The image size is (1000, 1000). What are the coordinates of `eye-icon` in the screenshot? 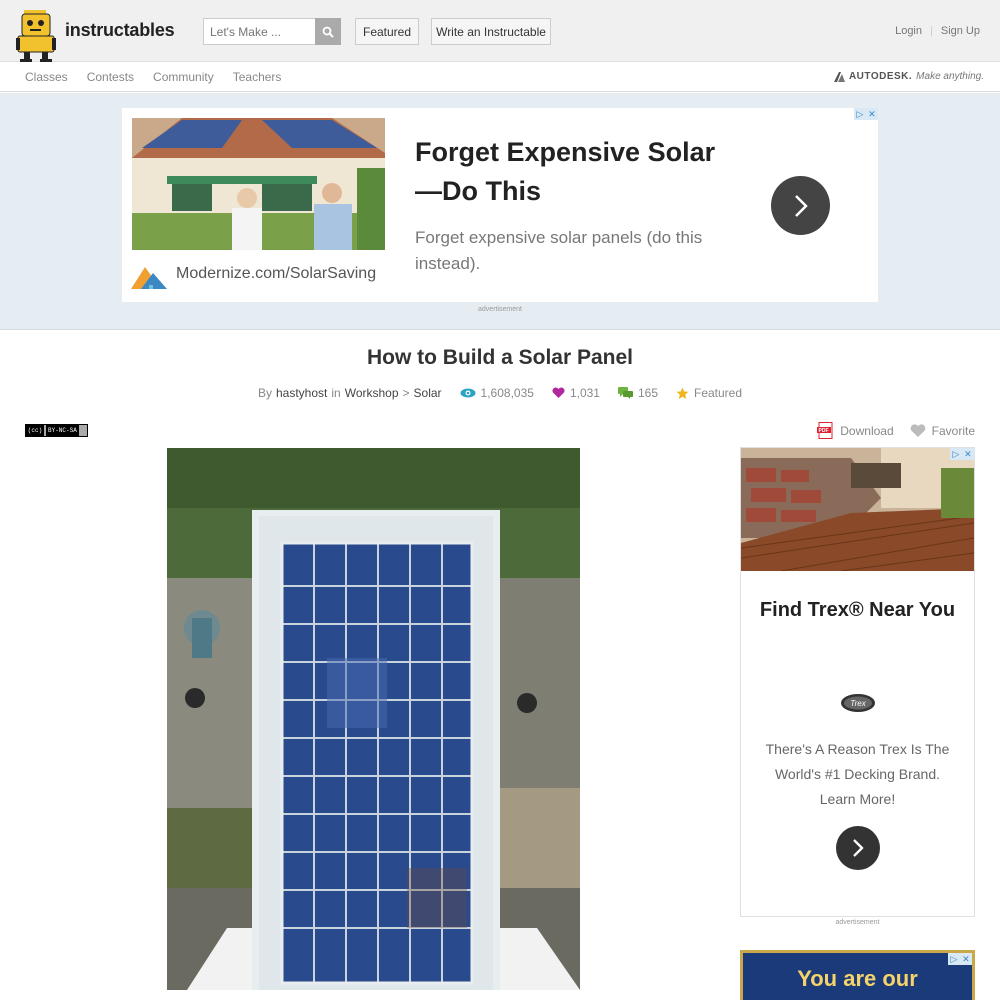 It's located at (468, 393).